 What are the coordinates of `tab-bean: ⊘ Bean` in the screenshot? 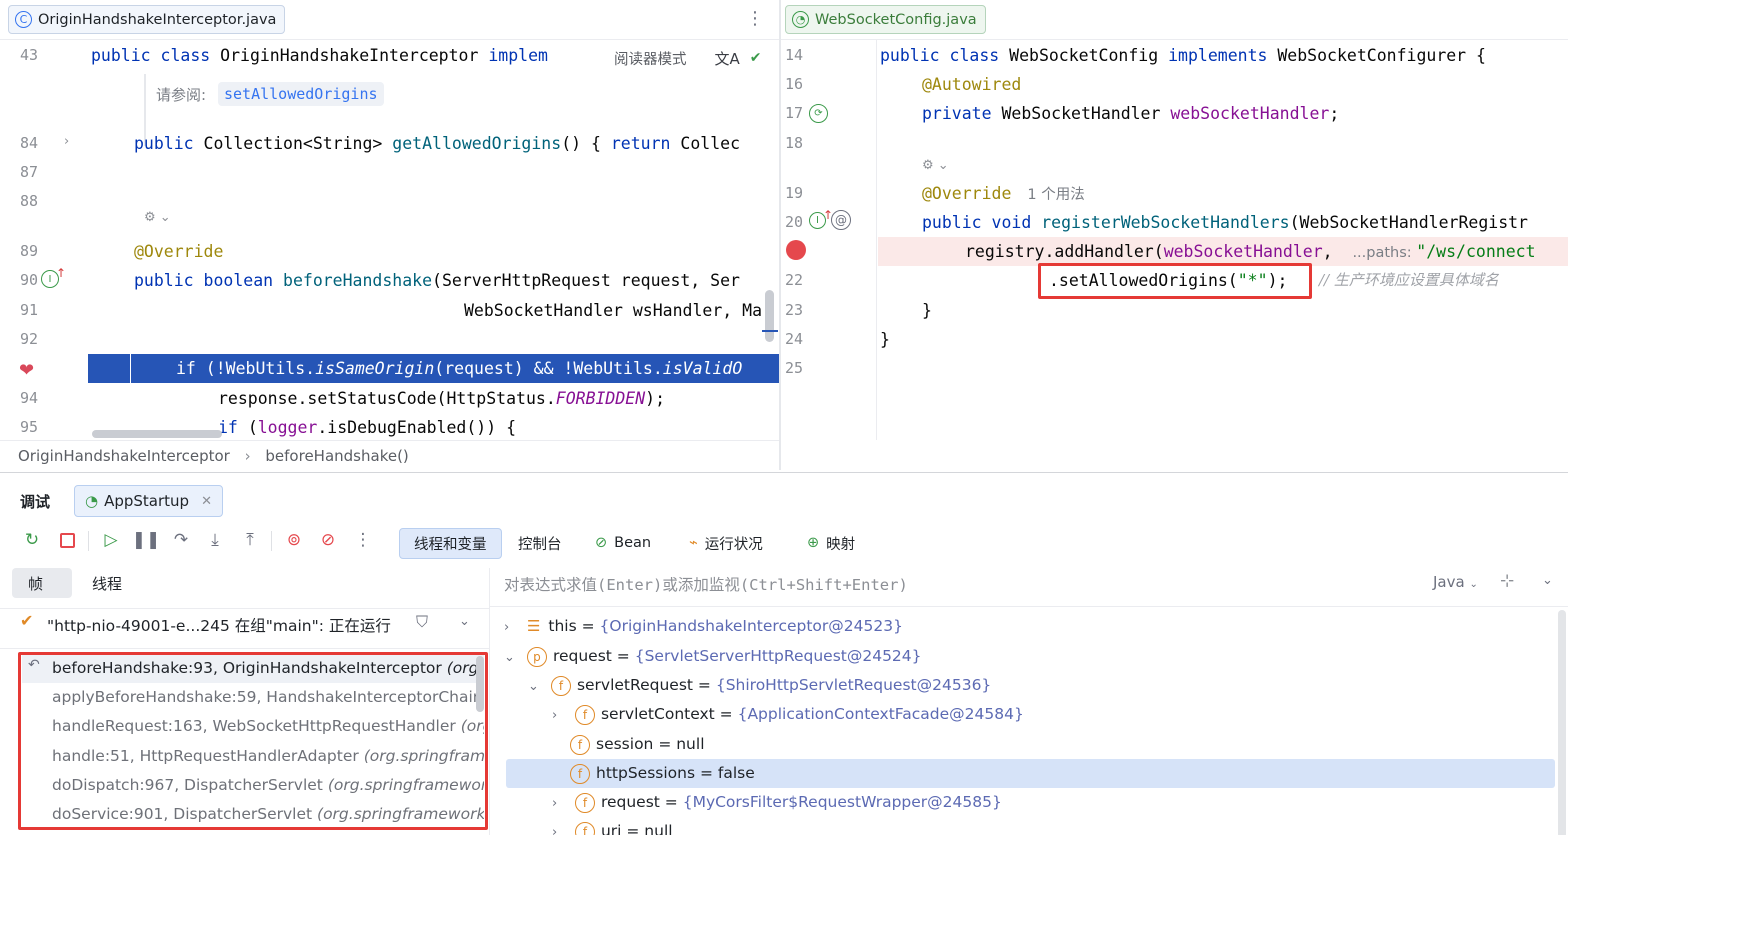 It's located at (623, 543).